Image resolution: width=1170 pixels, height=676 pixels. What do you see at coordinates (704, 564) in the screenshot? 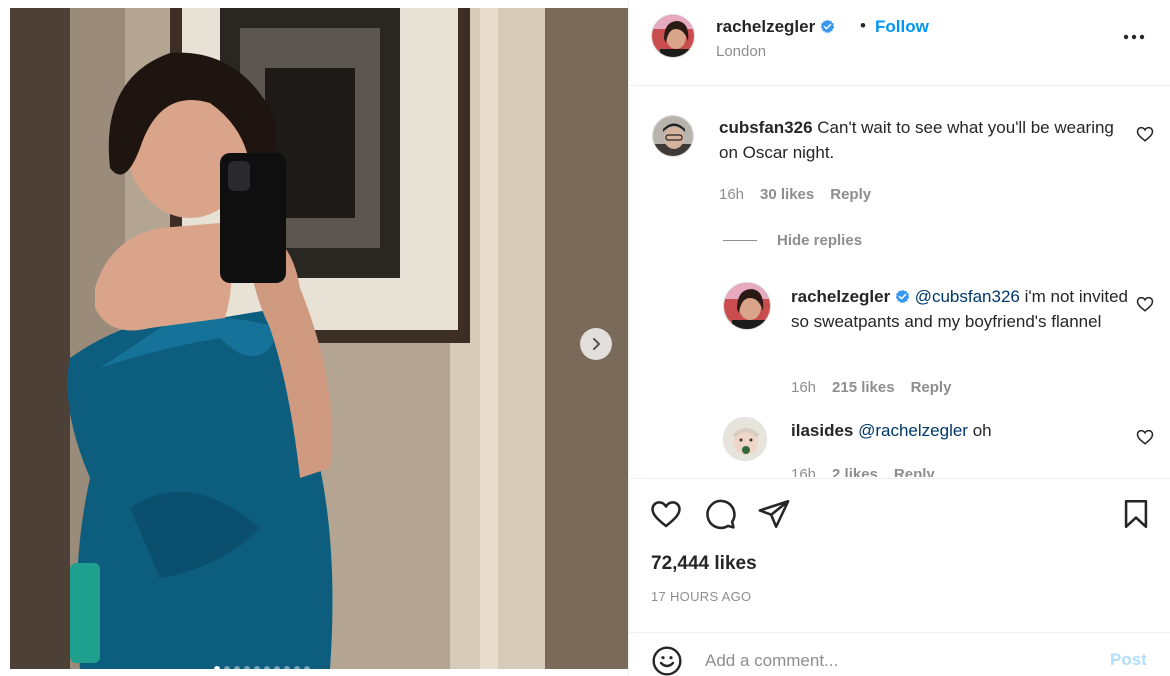
I see `post-likes-count: 72,444 likes` at bounding box center [704, 564].